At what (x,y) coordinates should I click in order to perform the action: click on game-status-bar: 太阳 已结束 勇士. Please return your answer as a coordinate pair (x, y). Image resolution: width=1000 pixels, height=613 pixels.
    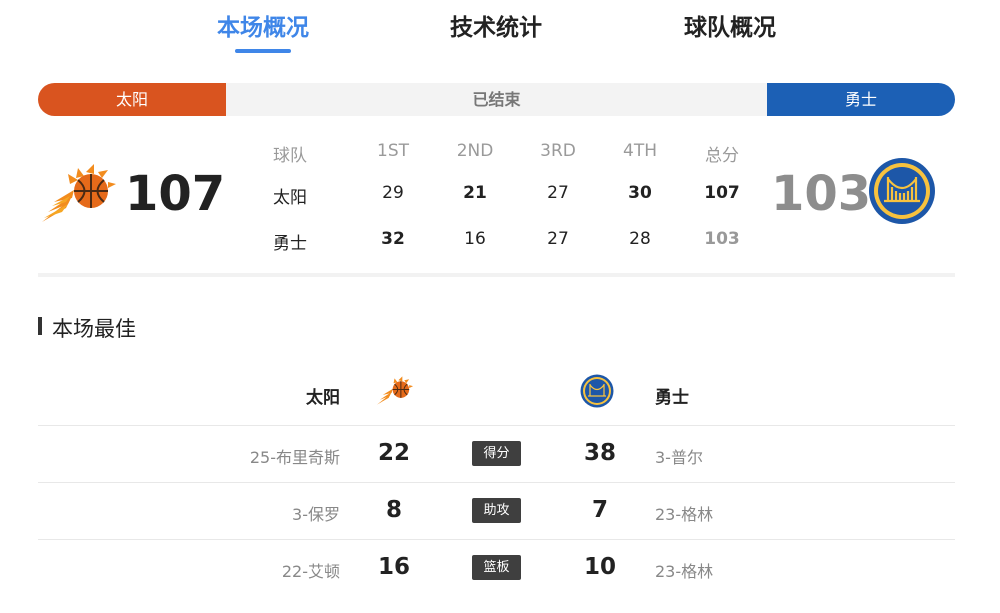
    Looking at the image, I should click on (496, 99).